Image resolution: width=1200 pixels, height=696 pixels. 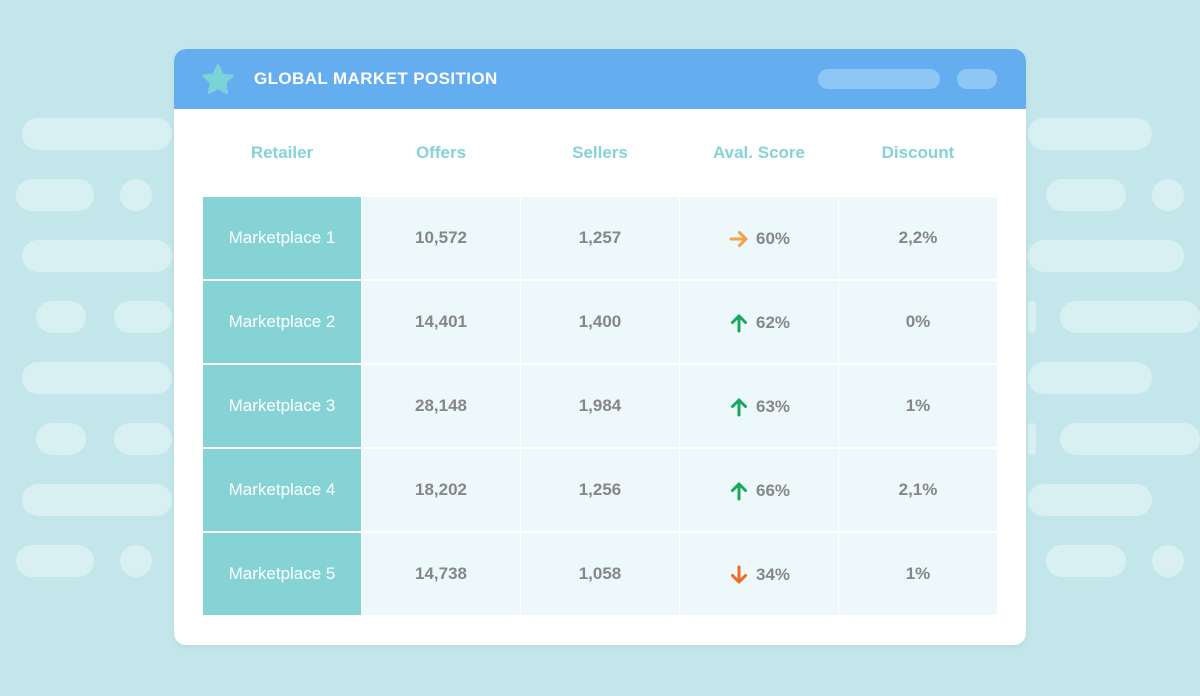 What do you see at coordinates (773, 322) in the screenshot?
I see `score-value: 62%` at bounding box center [773, 322].